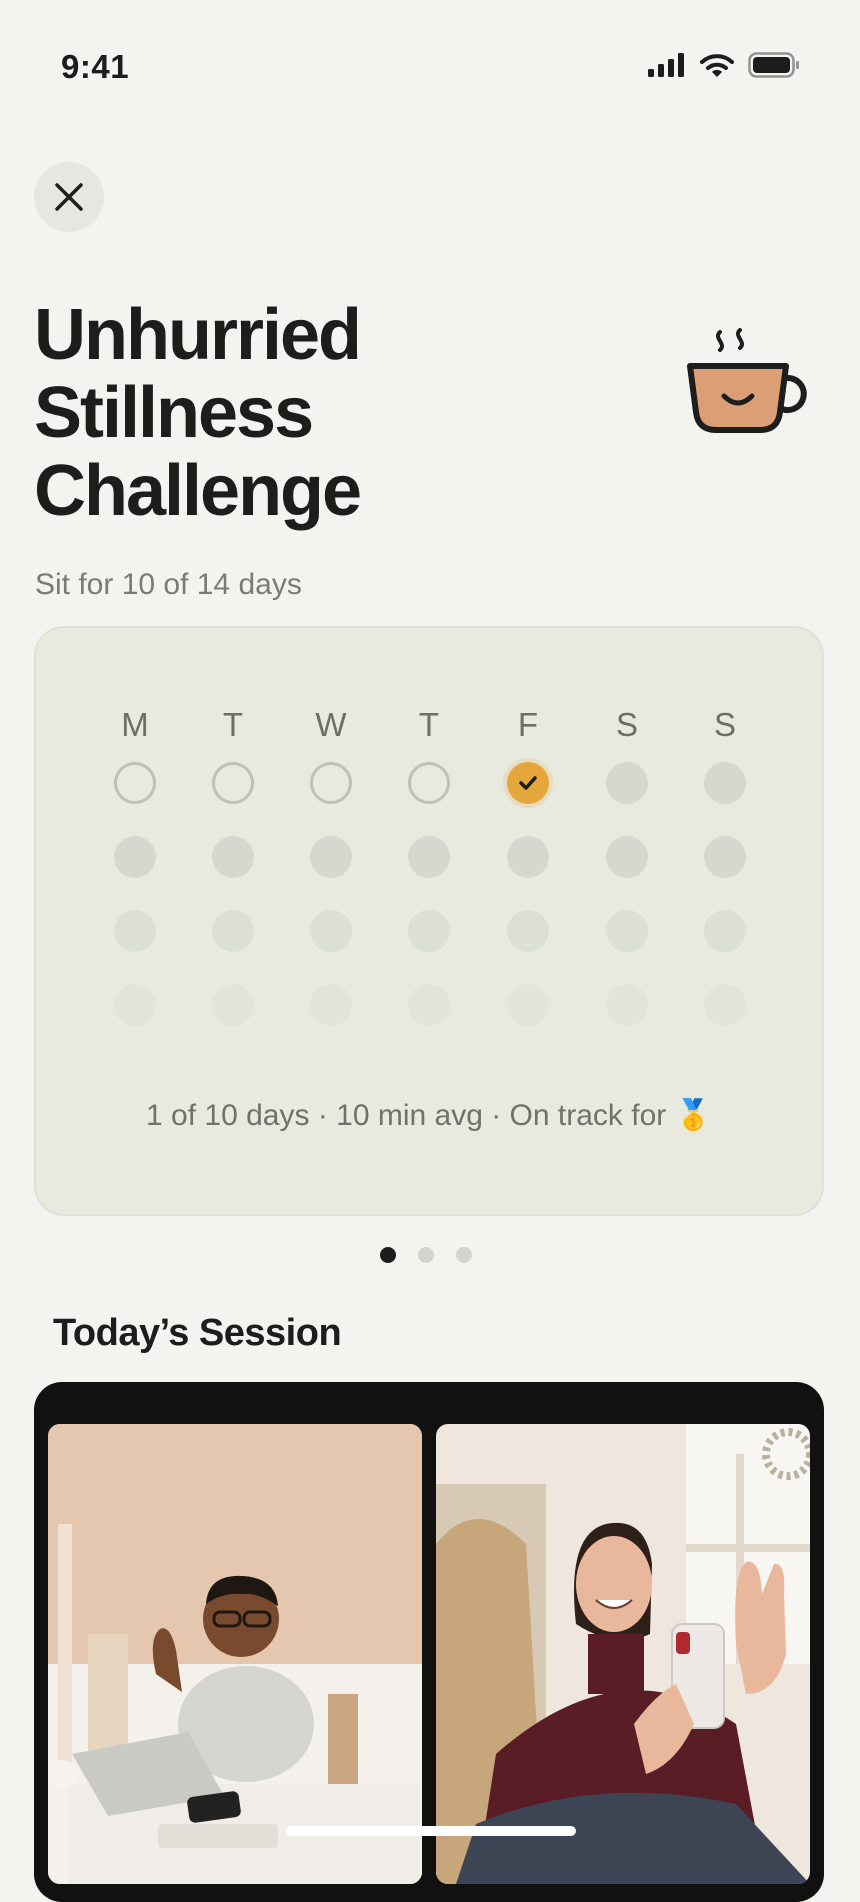  Describe the element at coordinates (431, 1831) in the screenshot. I see `home-indicator` at that location.